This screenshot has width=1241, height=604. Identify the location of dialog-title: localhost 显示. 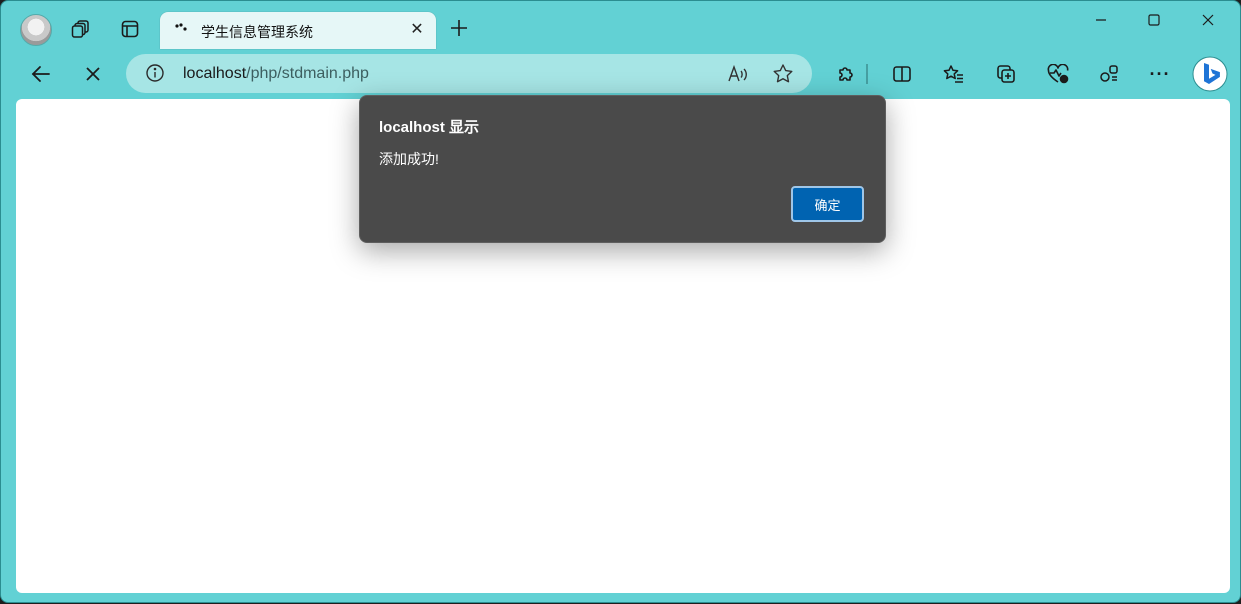
(429, 127).